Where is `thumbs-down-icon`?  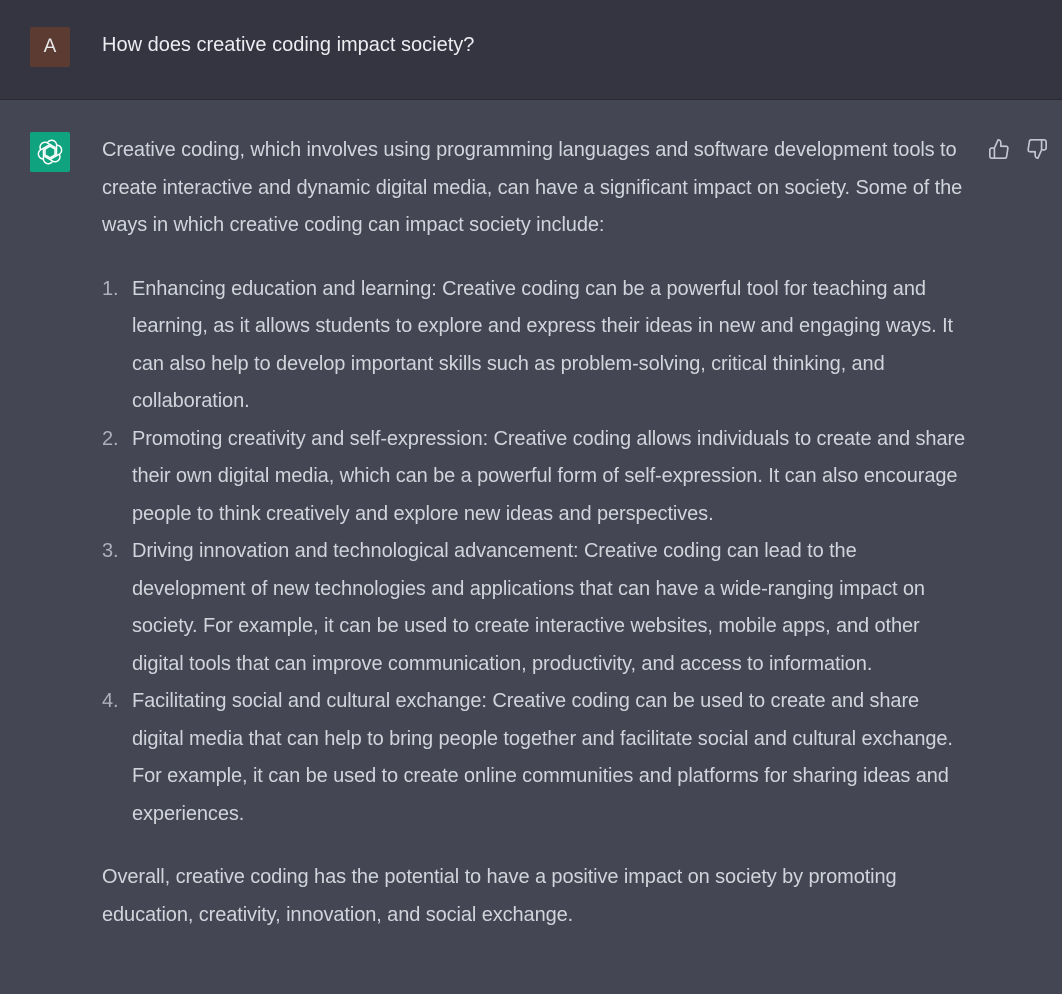
thumbs-down-icon is located at coordinates (1037, 149).